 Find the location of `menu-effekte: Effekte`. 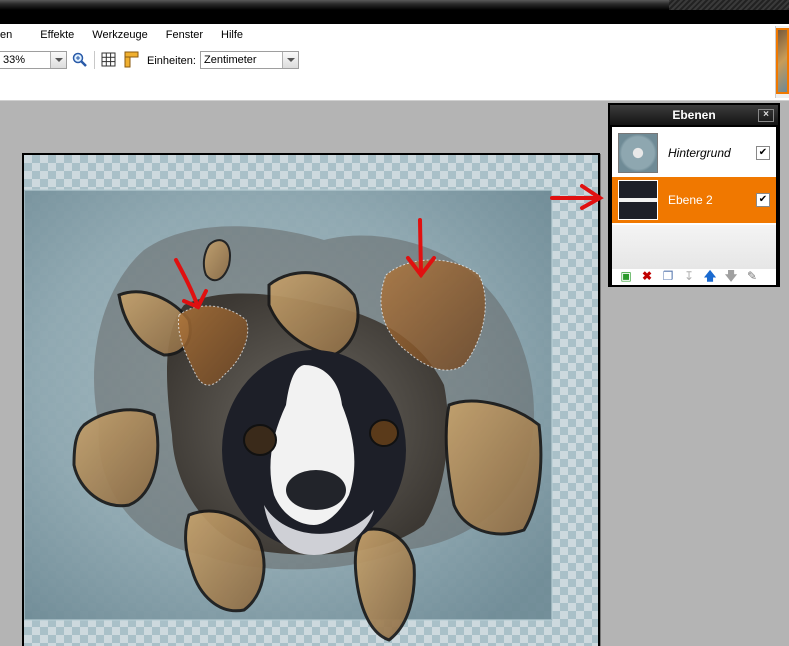

menu-effekte: Effekte is located at coordinates (57, 35).